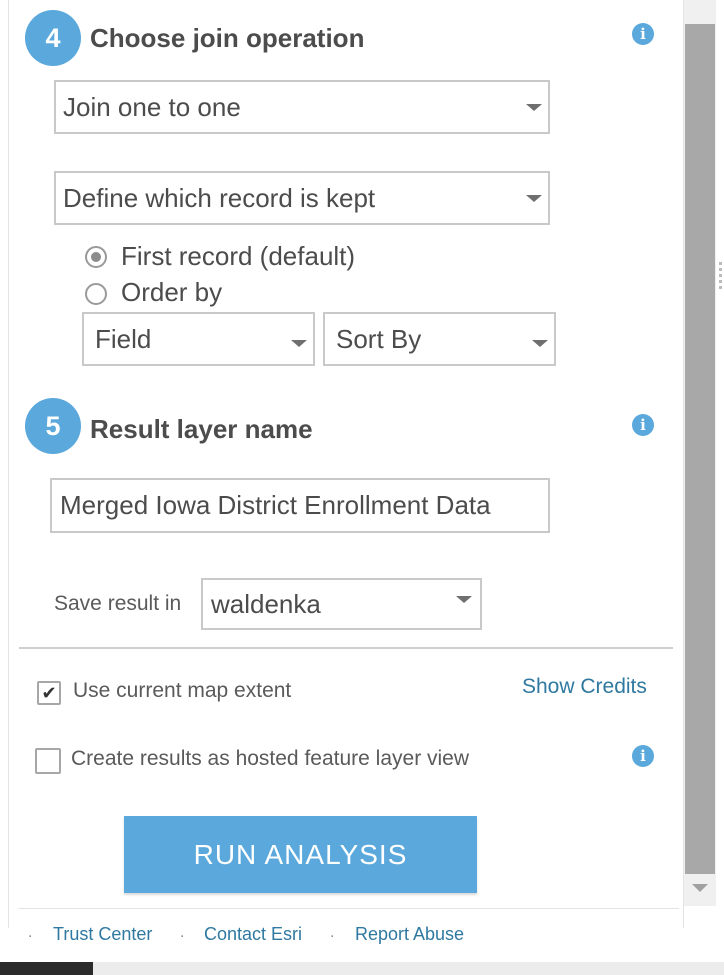 This screenshot has height=975, width=724. Describe the element at coordinates (720, 277) in the screenshot. I see `resize-grip-icon` at that location.